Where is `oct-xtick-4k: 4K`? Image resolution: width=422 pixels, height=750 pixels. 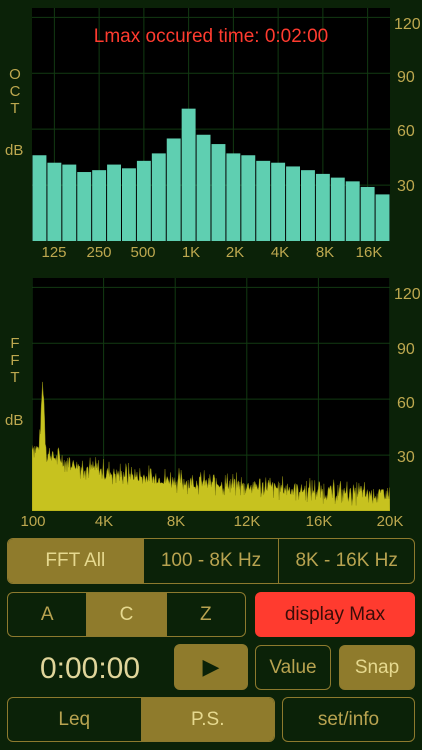 oct-xtick-4k: 4K is located at coordinates (280, 252).